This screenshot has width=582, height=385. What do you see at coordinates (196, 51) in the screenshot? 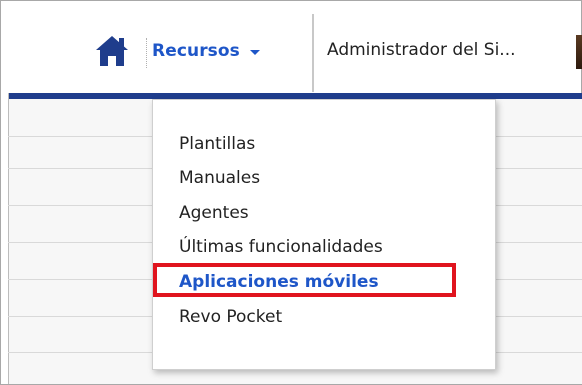
I see `resources-menu-label: Recursos` at bounding box center [196, 51].